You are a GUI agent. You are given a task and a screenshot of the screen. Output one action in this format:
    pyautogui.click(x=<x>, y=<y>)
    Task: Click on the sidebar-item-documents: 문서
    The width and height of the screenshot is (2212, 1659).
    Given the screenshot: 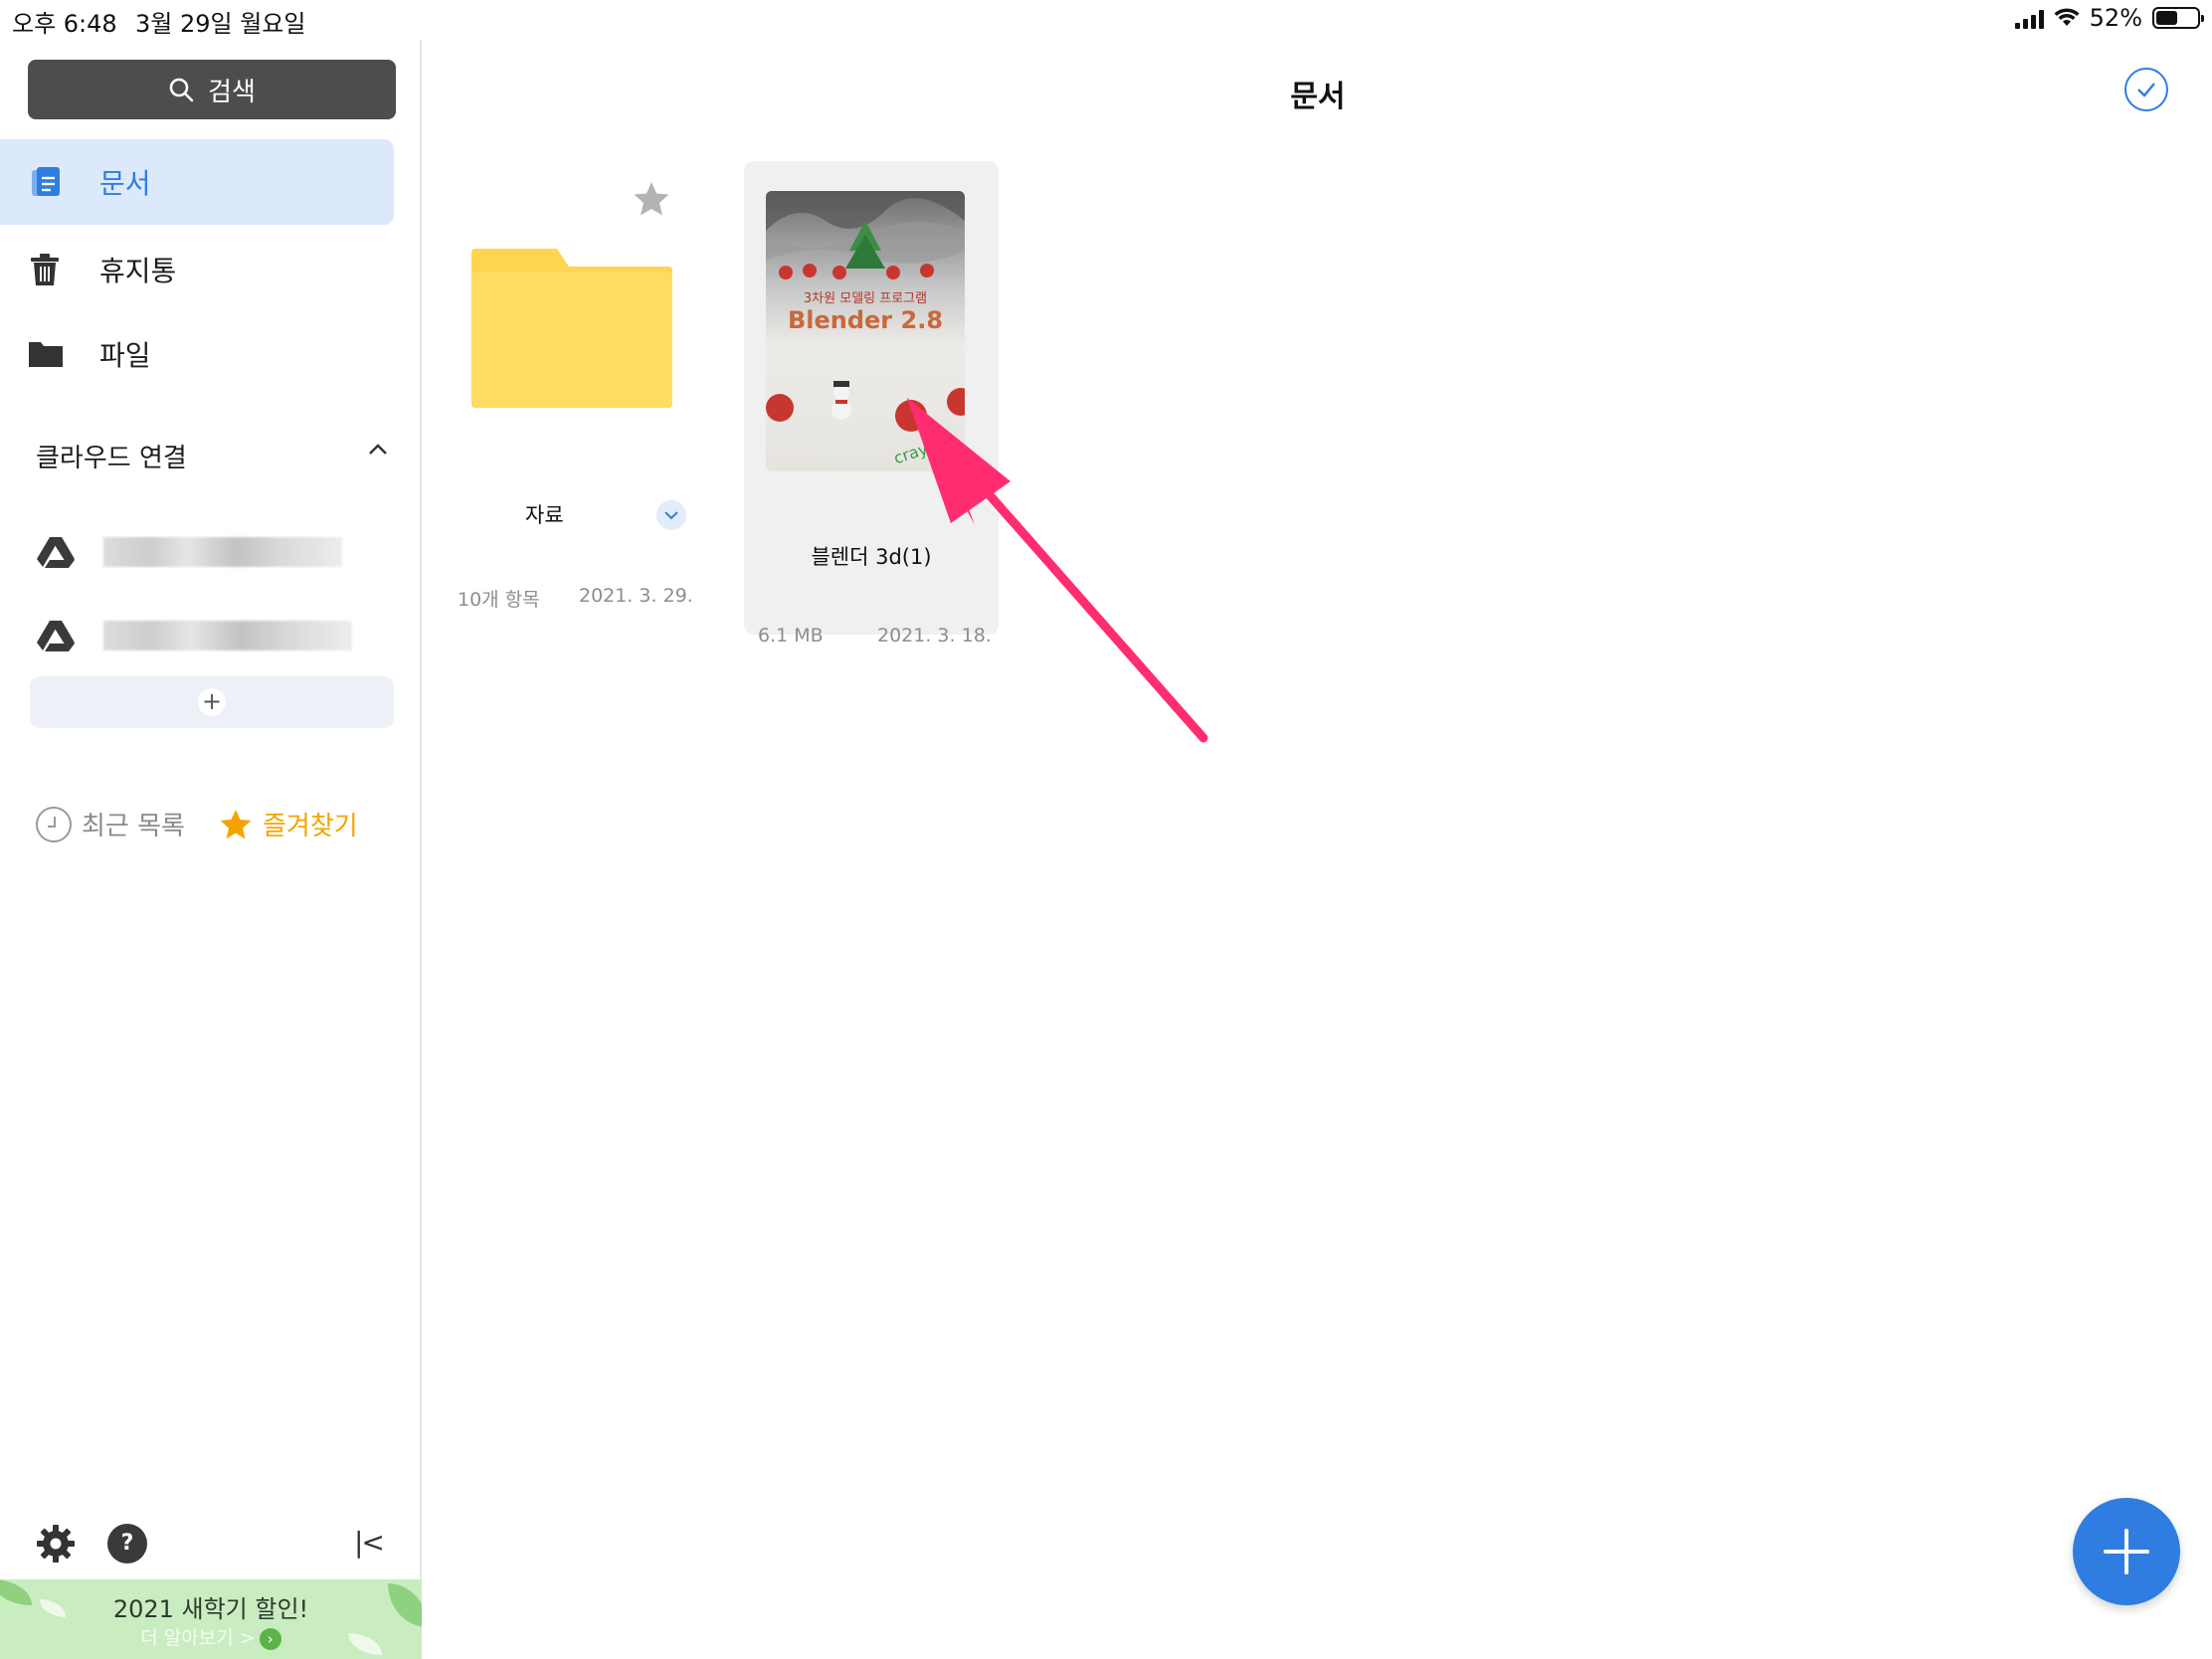 What is the action you would take?
    pyautogui.click(x=197, y=182)
    